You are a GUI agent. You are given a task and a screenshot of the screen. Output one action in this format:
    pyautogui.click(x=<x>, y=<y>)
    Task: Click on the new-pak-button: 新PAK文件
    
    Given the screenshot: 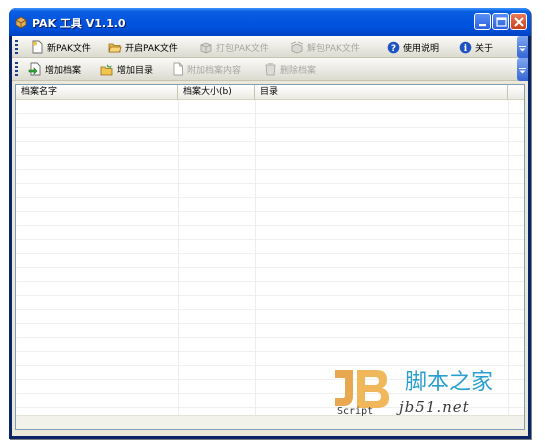 What is the action you would take?
    pyautogui.click(x=61, y=47)
    